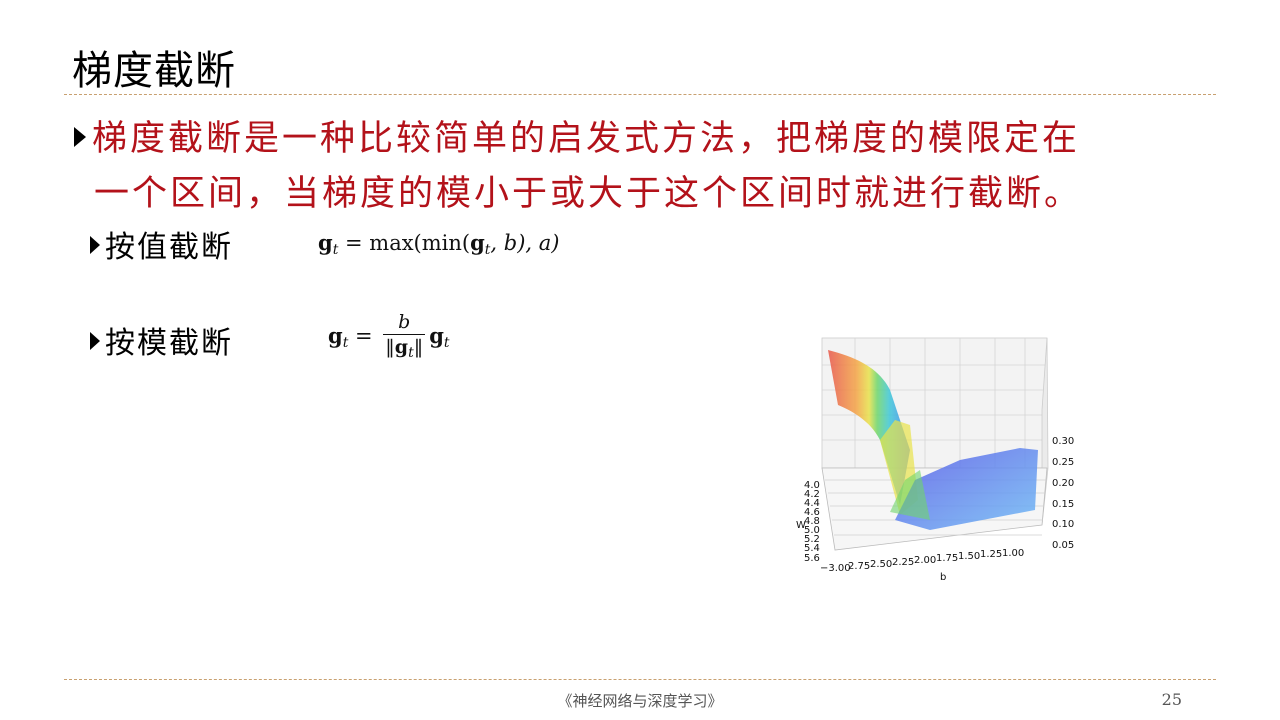 This screenshot has width=1280, height=720. I want to click on formula-by-norm: gt = b ‖gt‖ gt, so click(389, 337).